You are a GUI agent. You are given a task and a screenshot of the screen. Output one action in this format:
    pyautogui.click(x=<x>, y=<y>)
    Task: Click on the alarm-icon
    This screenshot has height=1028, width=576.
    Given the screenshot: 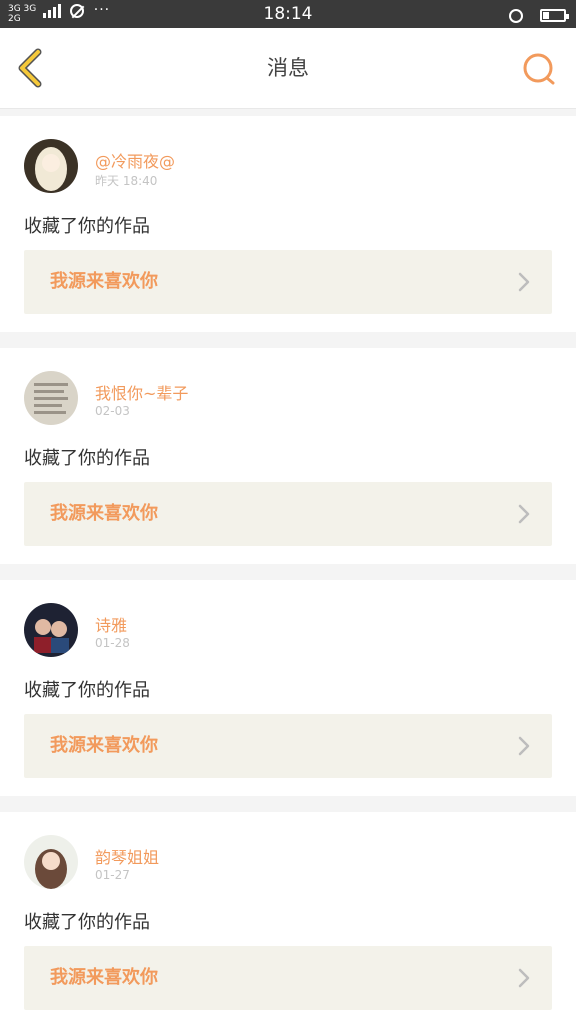 What is the action you would take?
    pyautogui.click(x=515, y=15)
    